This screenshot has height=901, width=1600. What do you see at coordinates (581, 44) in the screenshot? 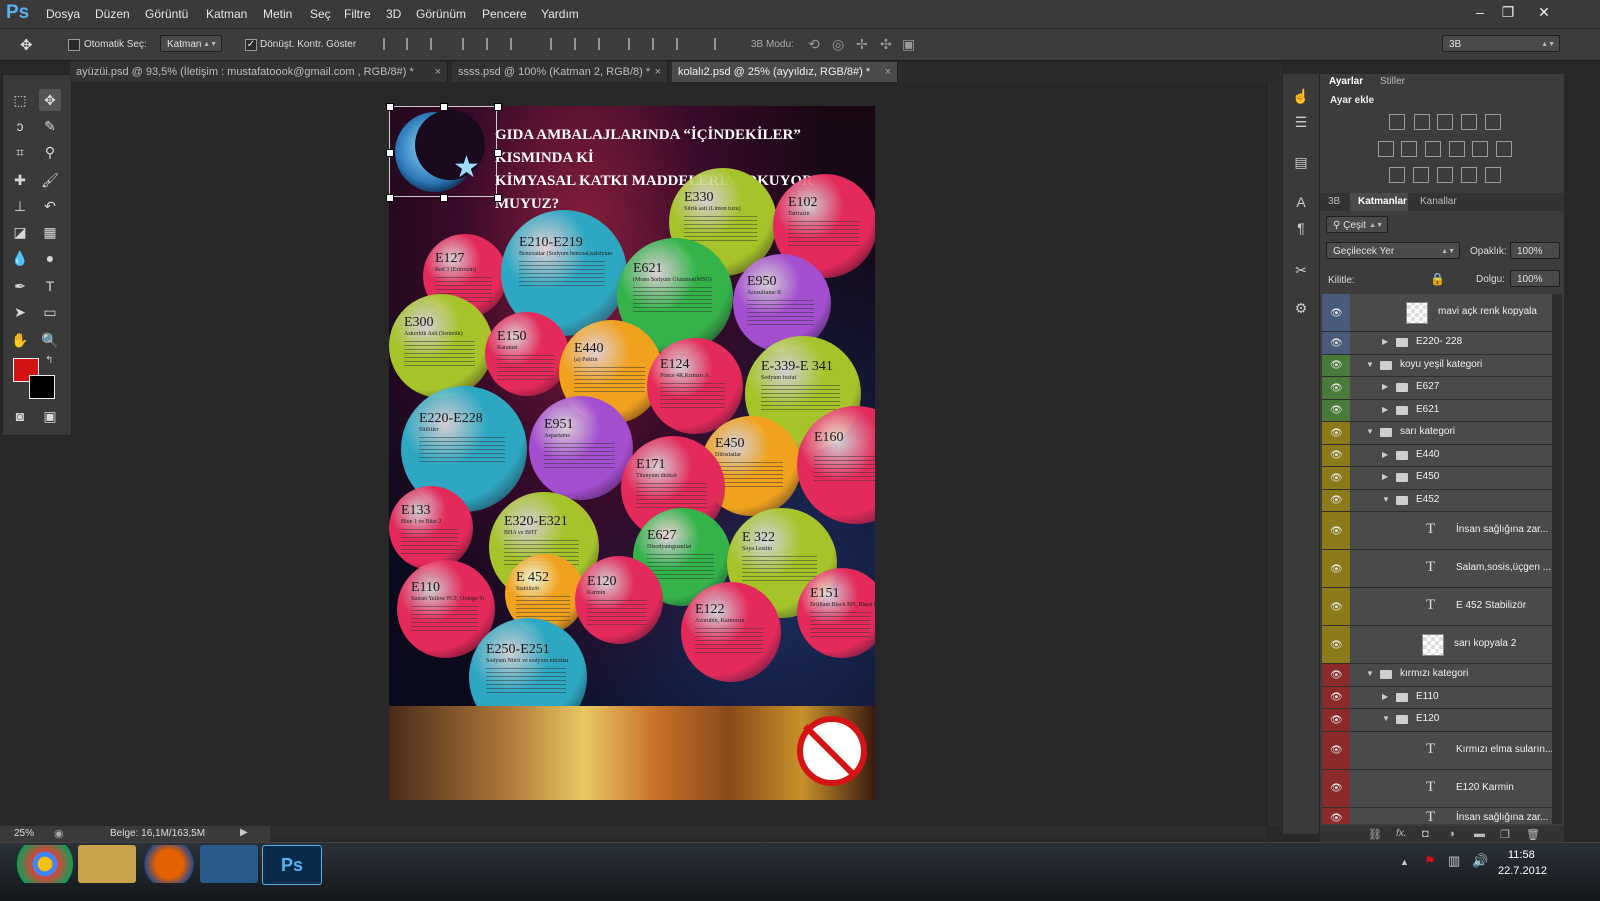
I see `distribute-vcenter-icon` at bounding box center [581, 44].